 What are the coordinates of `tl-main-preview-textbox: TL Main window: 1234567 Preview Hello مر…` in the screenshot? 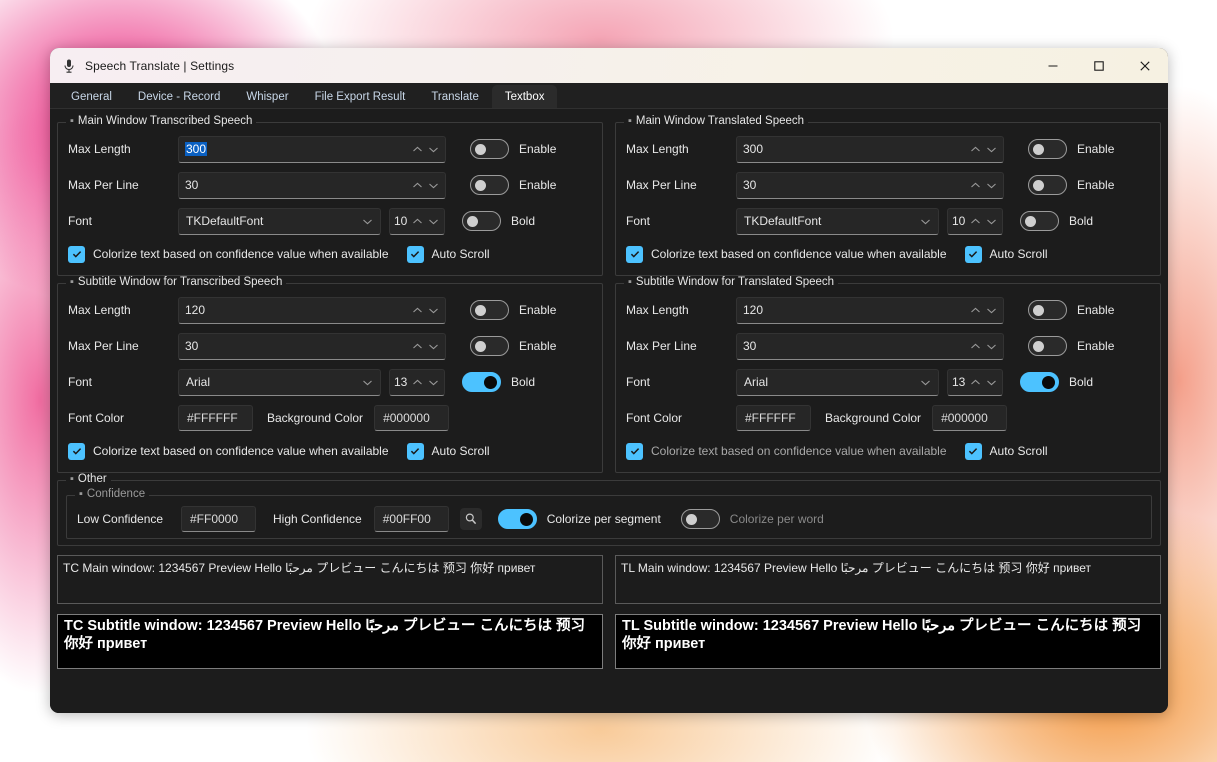 It's located at (888, 579).